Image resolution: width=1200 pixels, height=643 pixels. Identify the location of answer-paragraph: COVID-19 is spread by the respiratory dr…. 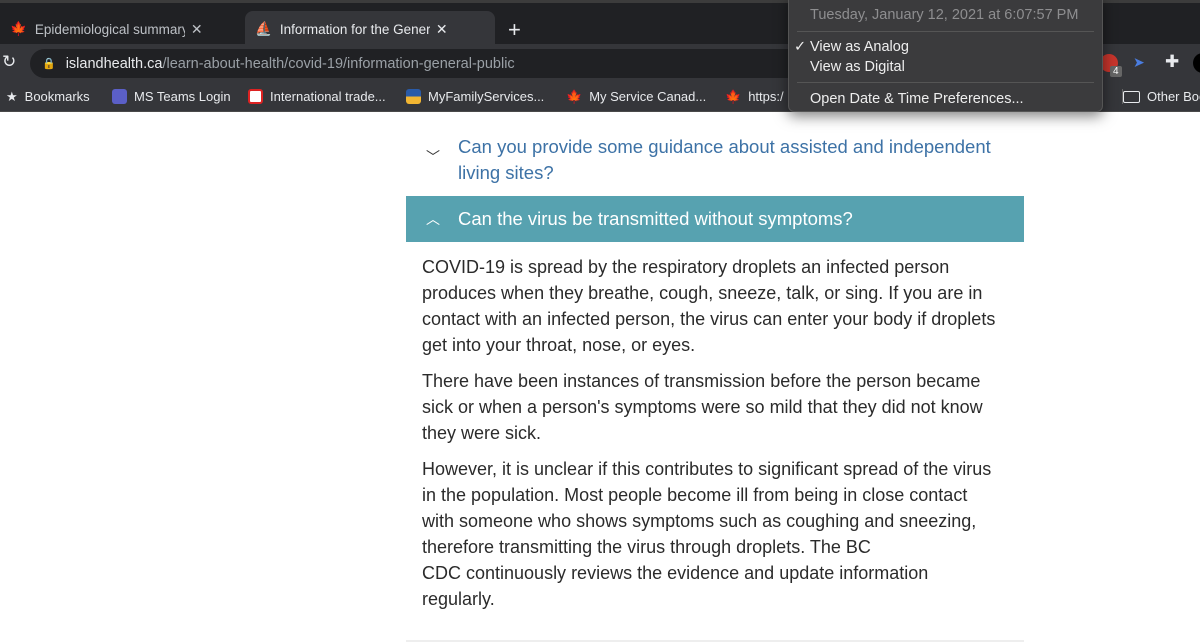
(709, 306).